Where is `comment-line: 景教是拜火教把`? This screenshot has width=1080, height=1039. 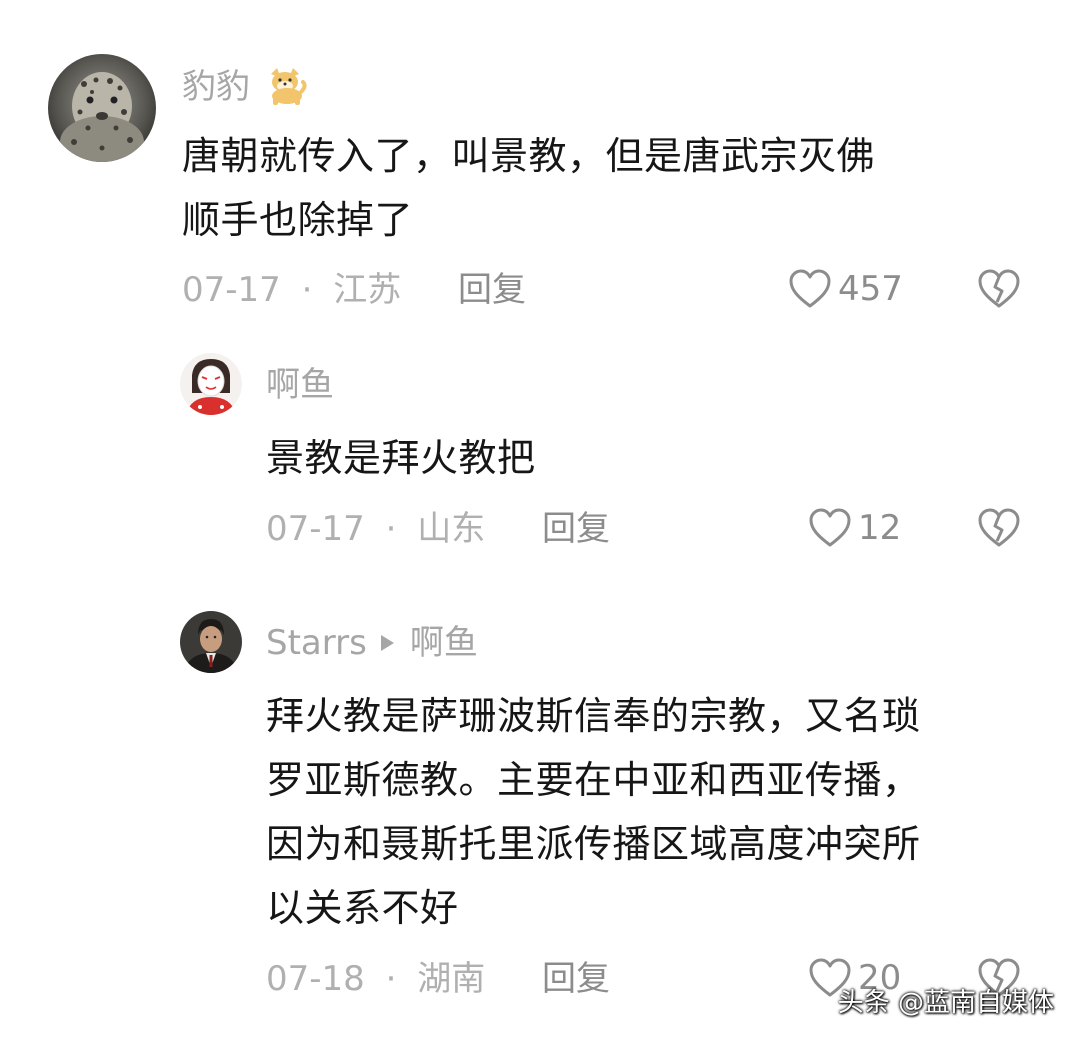 comment-line: 景教是拜火教把 is located at coordinates (401, 458).